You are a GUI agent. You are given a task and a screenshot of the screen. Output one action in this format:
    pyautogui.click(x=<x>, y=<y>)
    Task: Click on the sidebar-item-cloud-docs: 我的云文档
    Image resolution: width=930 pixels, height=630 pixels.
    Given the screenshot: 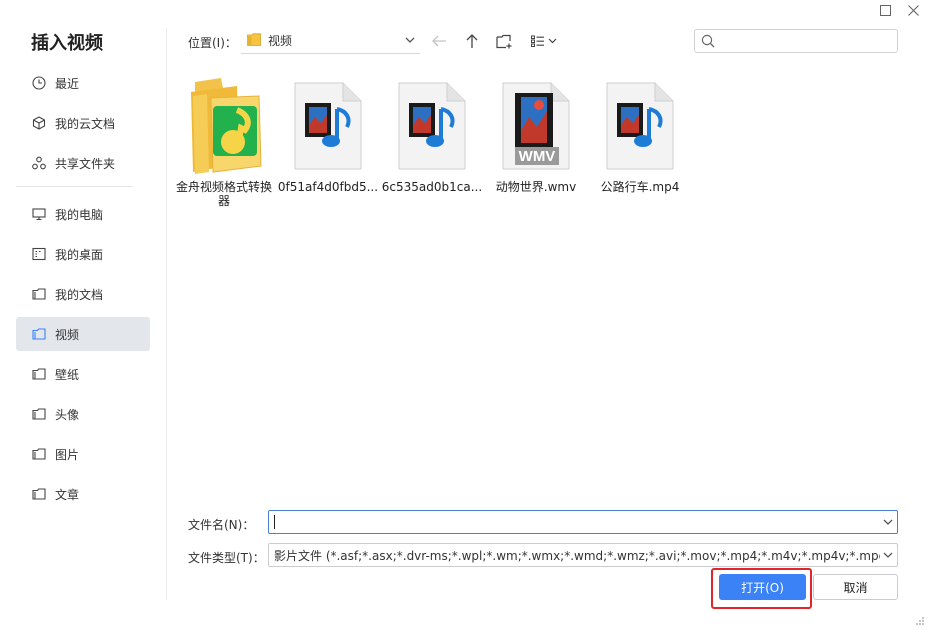 What is the action you would take?
    pyautogui.click(x=83, y=123)
    